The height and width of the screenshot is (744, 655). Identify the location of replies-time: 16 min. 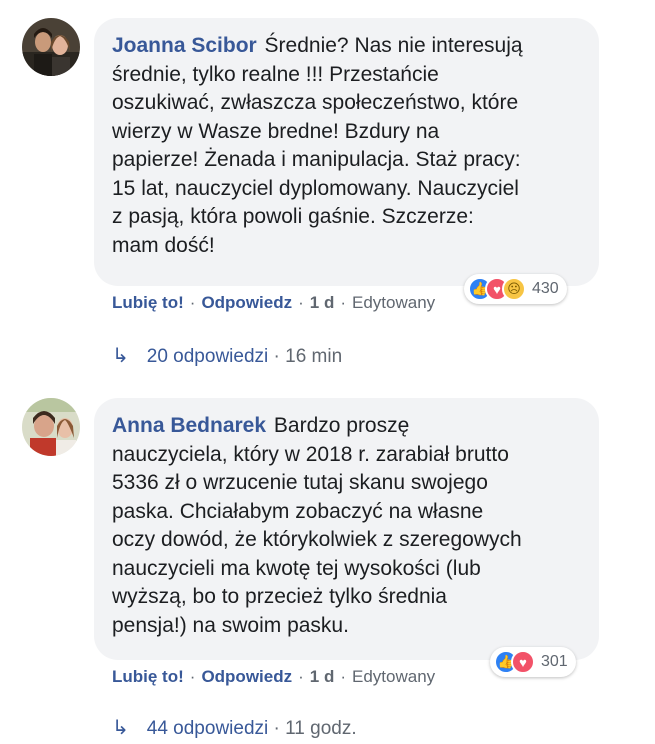
(314, 356).